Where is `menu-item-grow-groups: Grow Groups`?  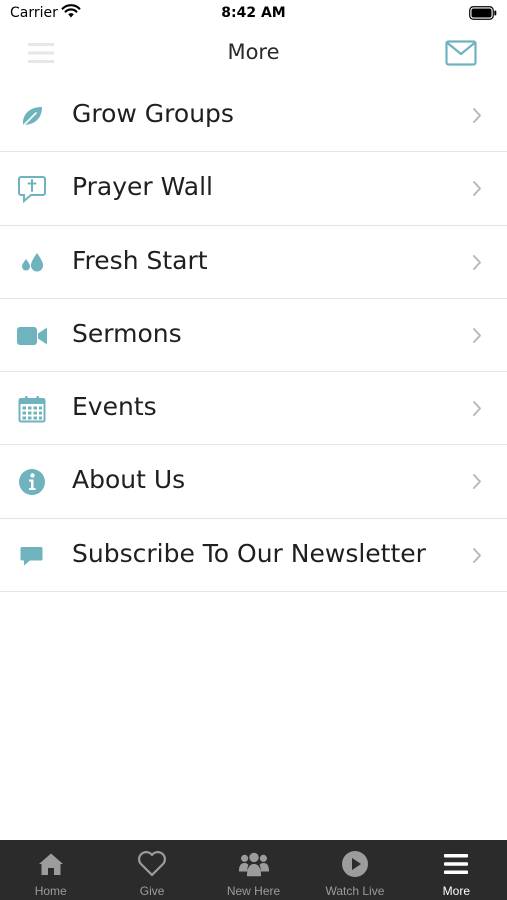
menu-item-grow-groups: Grow Groups is located at coordinates (253, 116).